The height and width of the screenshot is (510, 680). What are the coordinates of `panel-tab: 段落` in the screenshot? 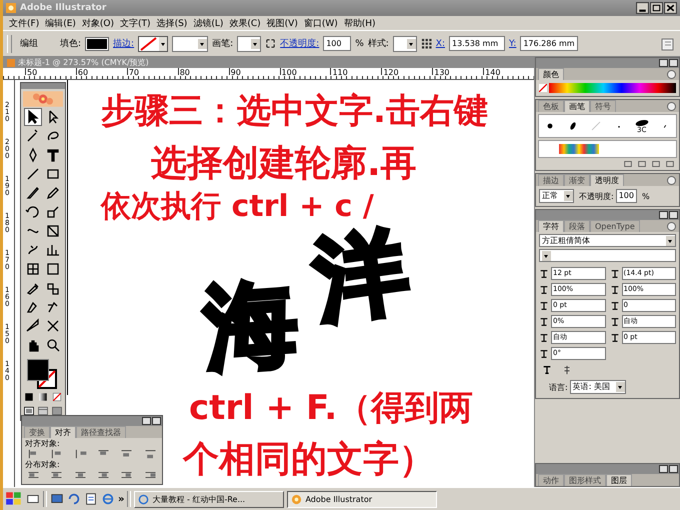 It's located at (577, 226).